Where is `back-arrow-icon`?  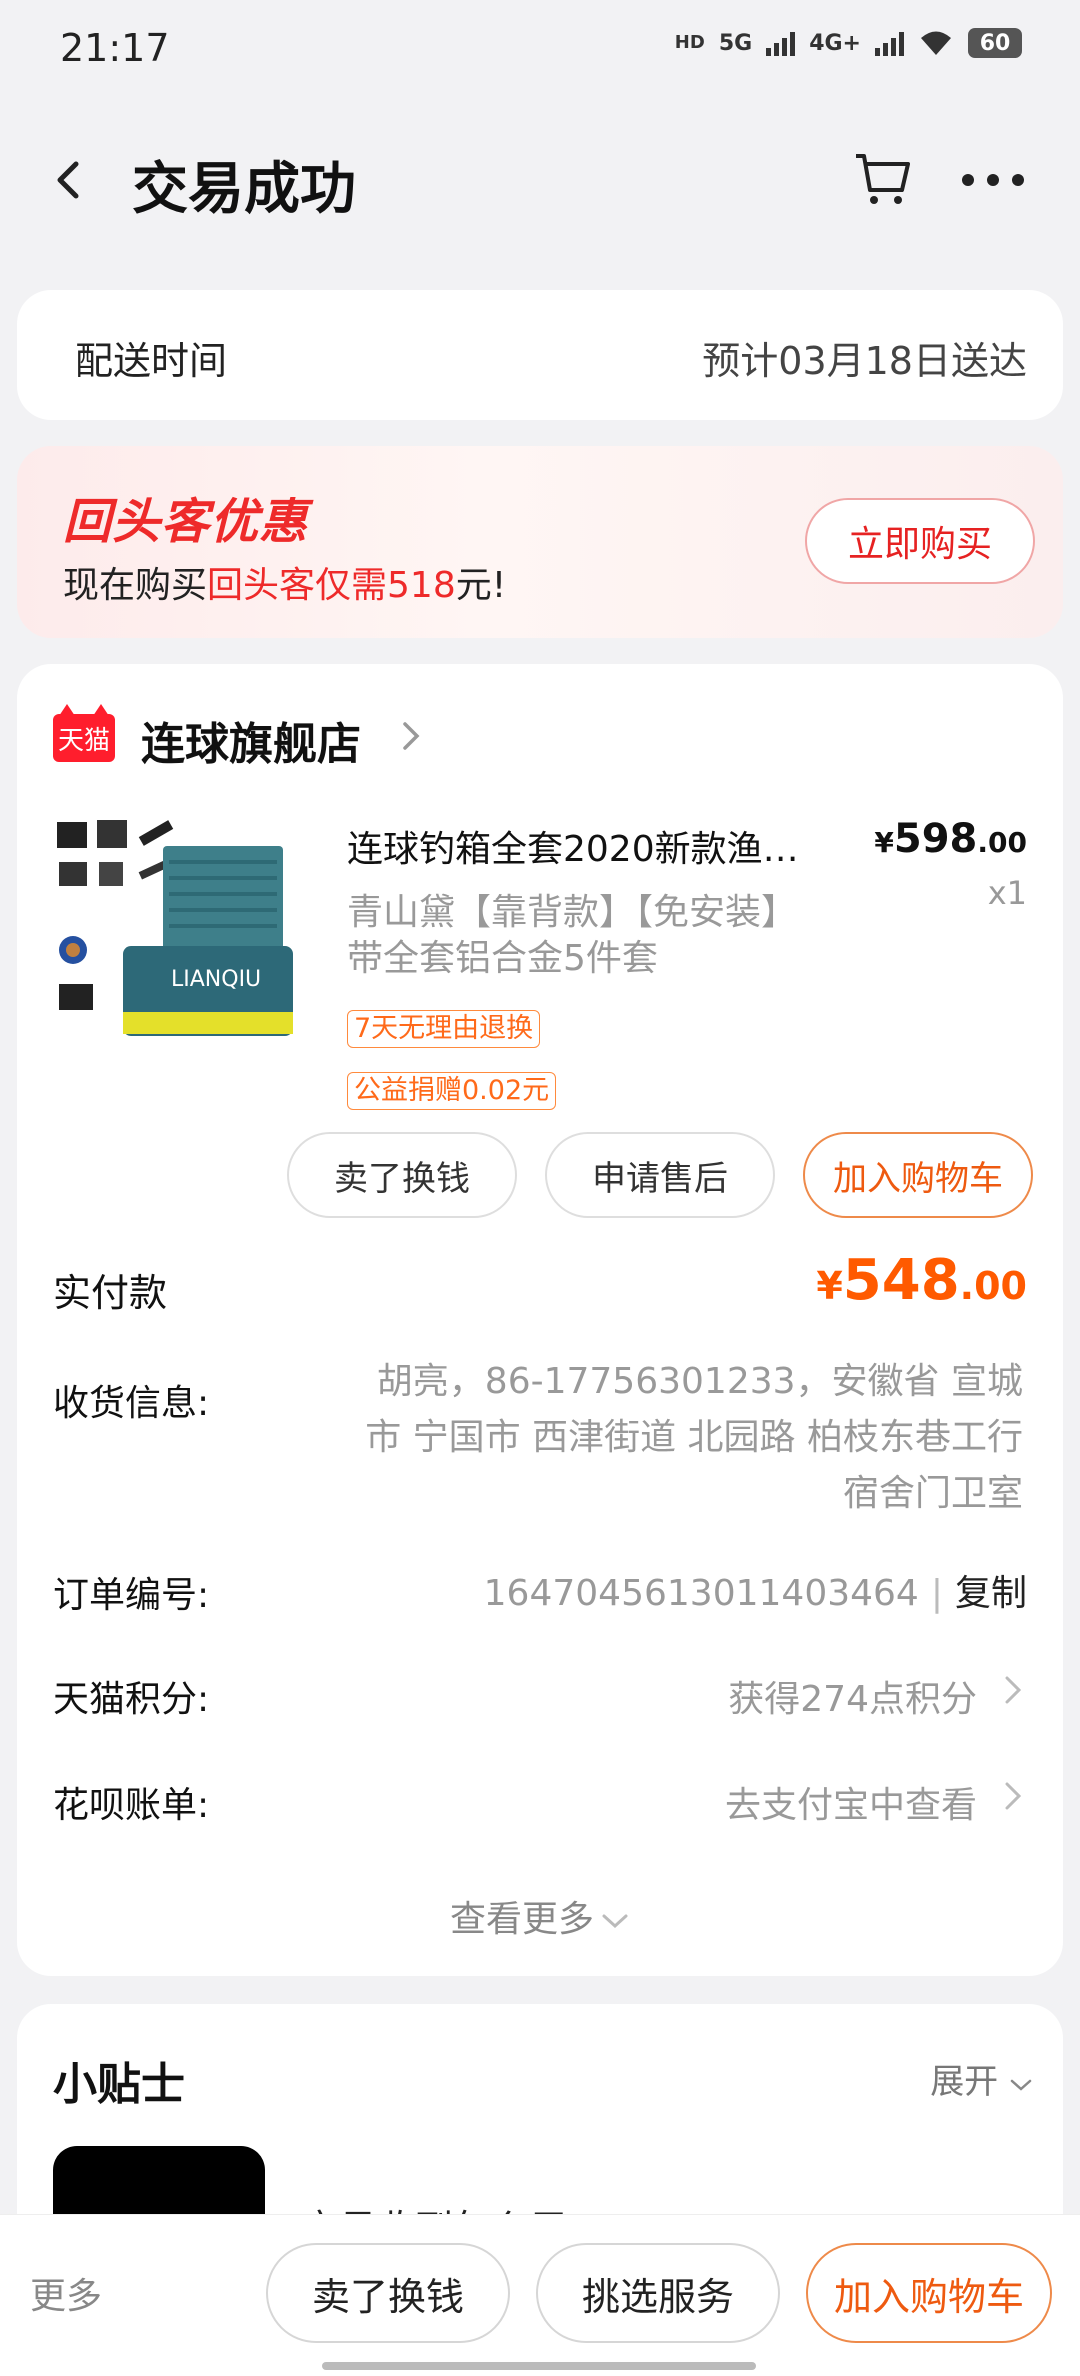 back-arrow-icon is located at coordinates (69, 180).